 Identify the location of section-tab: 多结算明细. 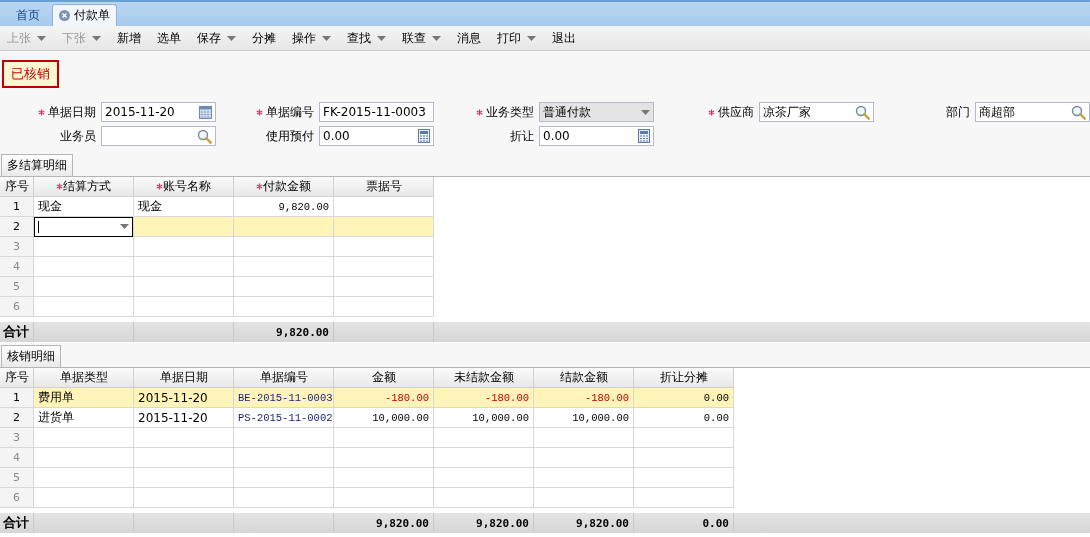
(37, 165).